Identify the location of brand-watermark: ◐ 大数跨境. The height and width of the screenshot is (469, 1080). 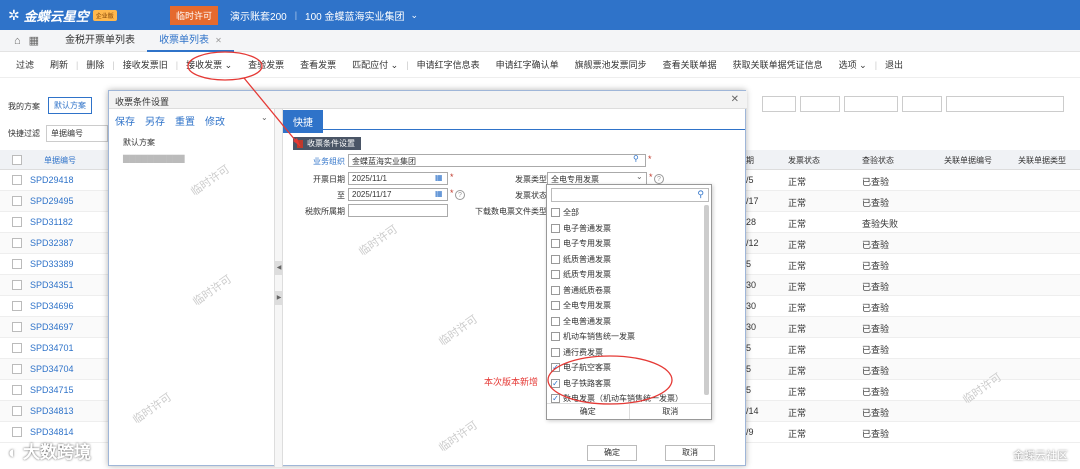
(49, 450).